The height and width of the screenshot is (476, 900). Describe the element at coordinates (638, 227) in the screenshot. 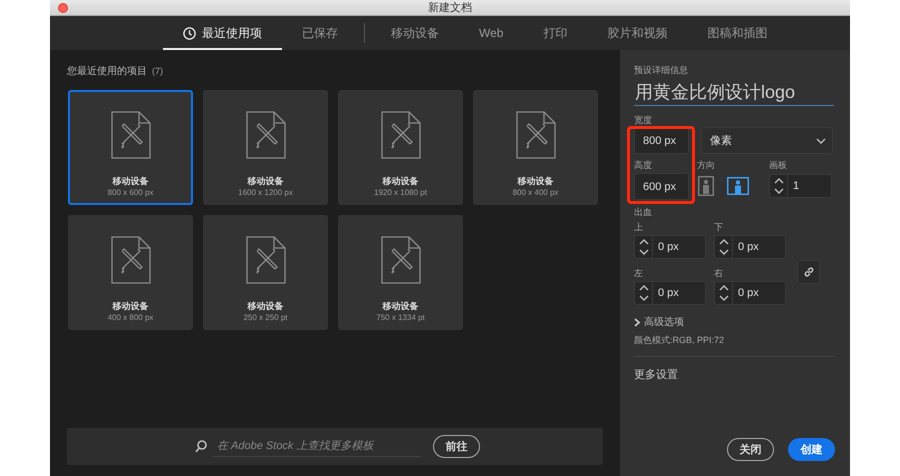

I see `field-label: 上` at that location.